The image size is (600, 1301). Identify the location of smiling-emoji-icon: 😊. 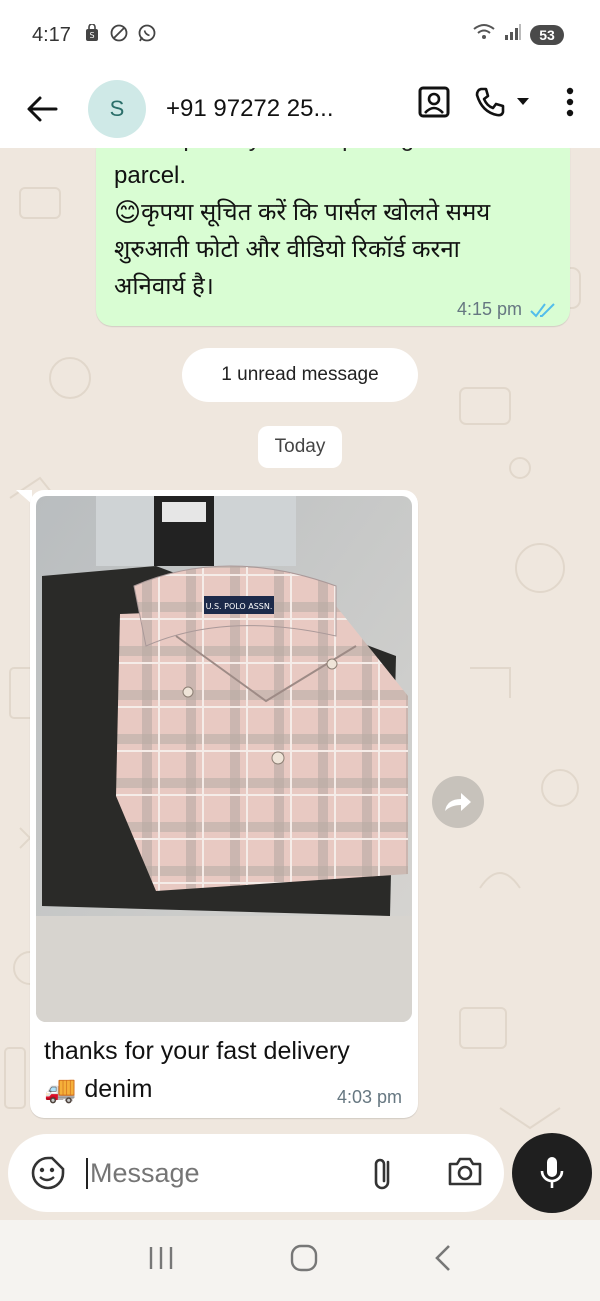
(128, 212).